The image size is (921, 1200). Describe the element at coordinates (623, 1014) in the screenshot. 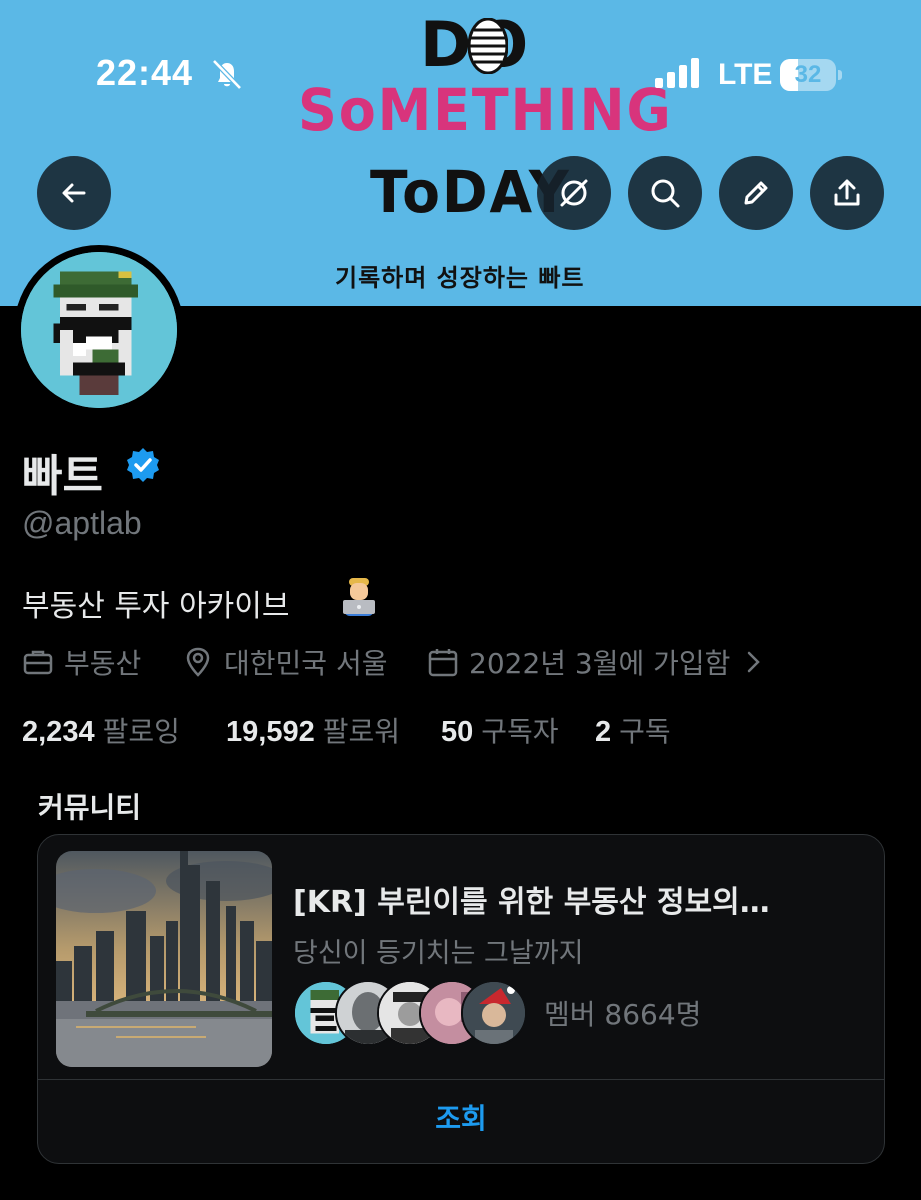

I see `member-count: 멤버 8664명` at that location.